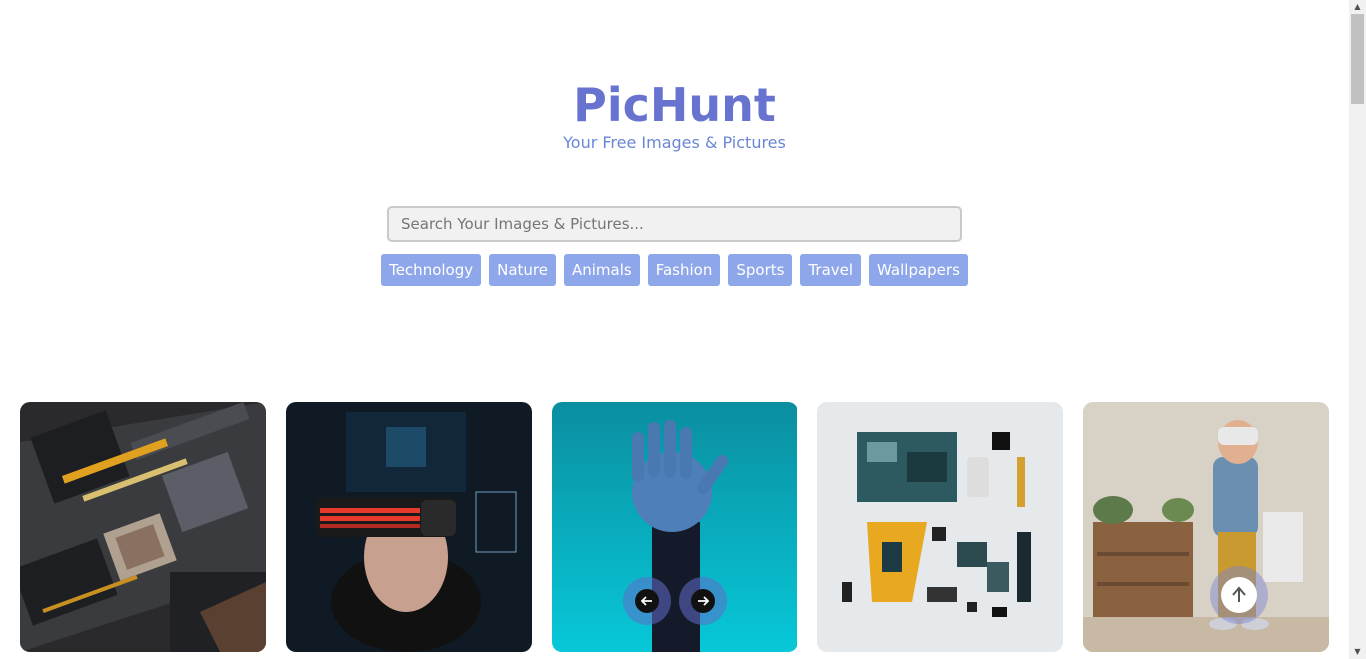 This screenshot has height=659, width=1366. What do you see at coordinates (1357, 7) in the screenshot?
I see `scroll-up-icon: ▲` at bounding box center [1357, 7].